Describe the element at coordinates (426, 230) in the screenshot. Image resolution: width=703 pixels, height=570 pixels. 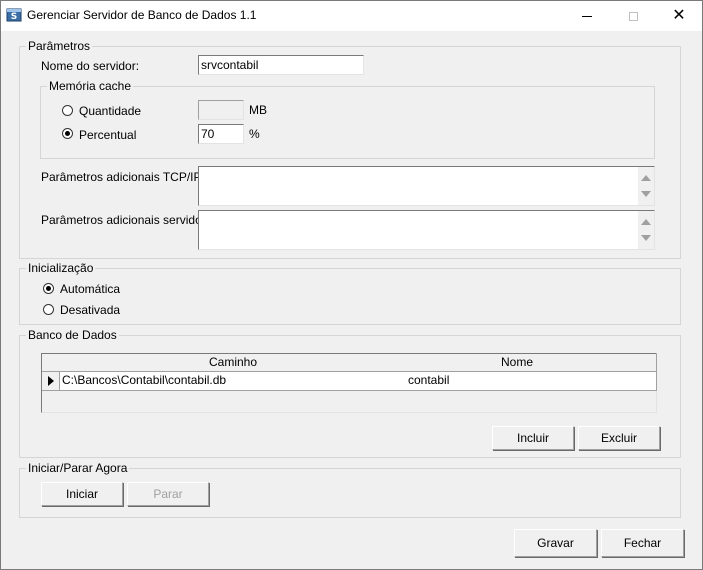
I see `servidor-textarea` at that location.